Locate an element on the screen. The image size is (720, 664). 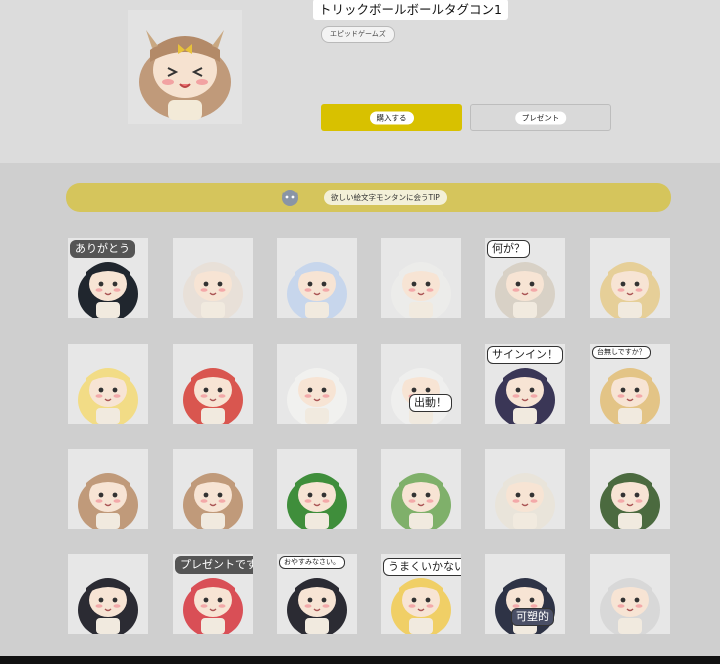
sticker-10: 出動！ is located at coordinates (421, 384).